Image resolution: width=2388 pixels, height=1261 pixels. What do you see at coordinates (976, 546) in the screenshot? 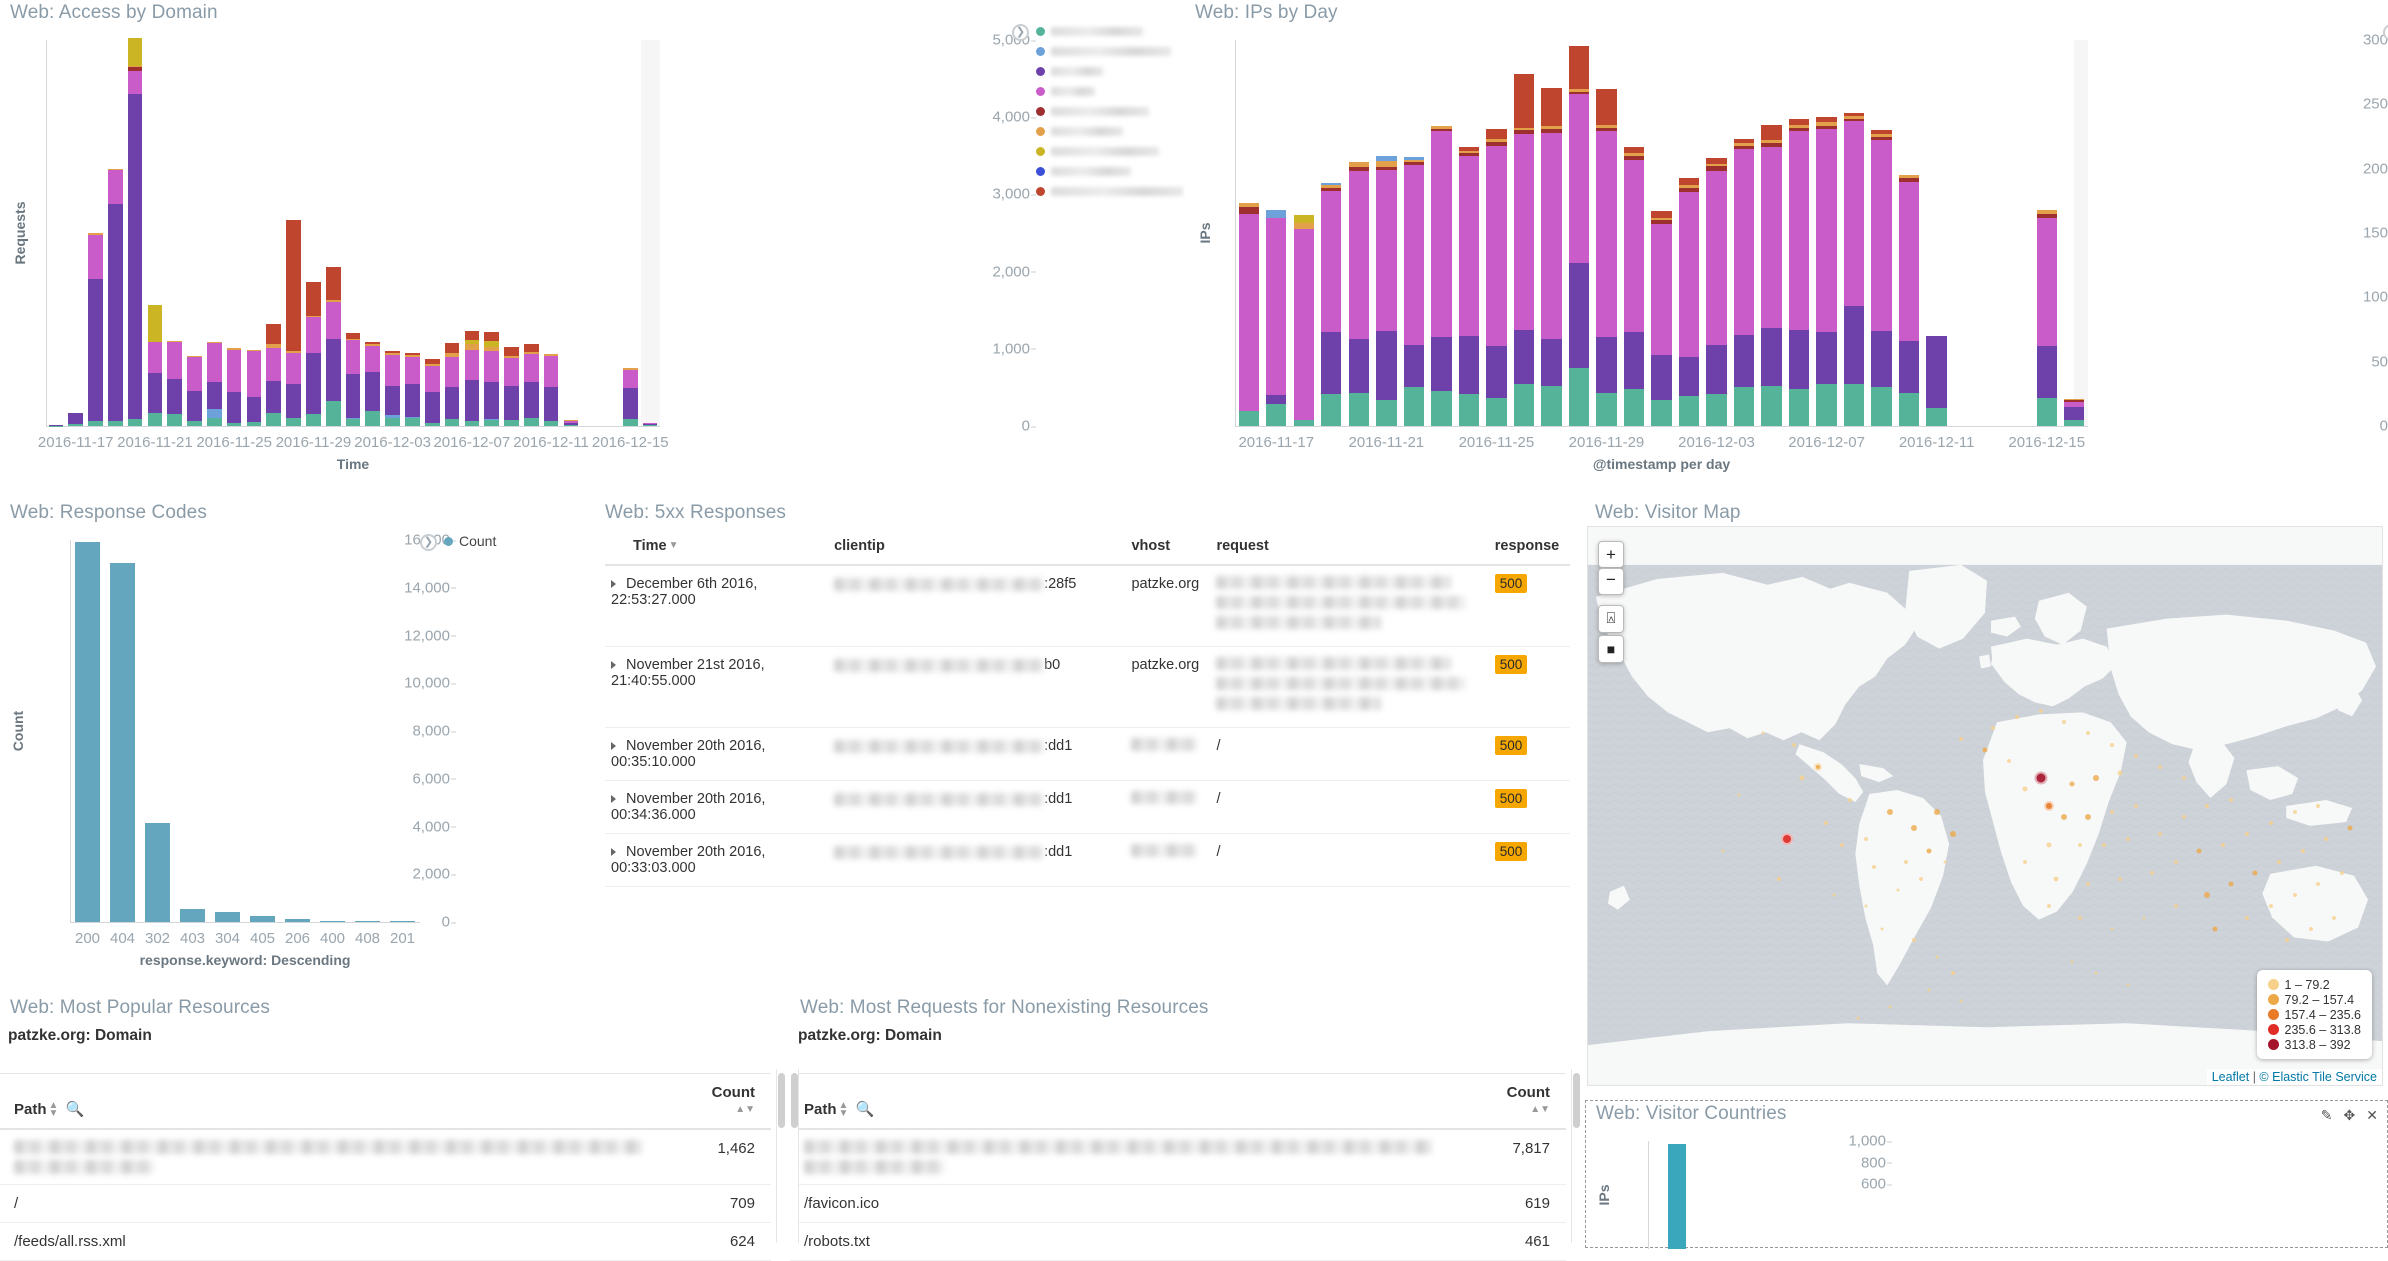
I see `column-header-clientip: clientip` at bounding box center [976, 546].